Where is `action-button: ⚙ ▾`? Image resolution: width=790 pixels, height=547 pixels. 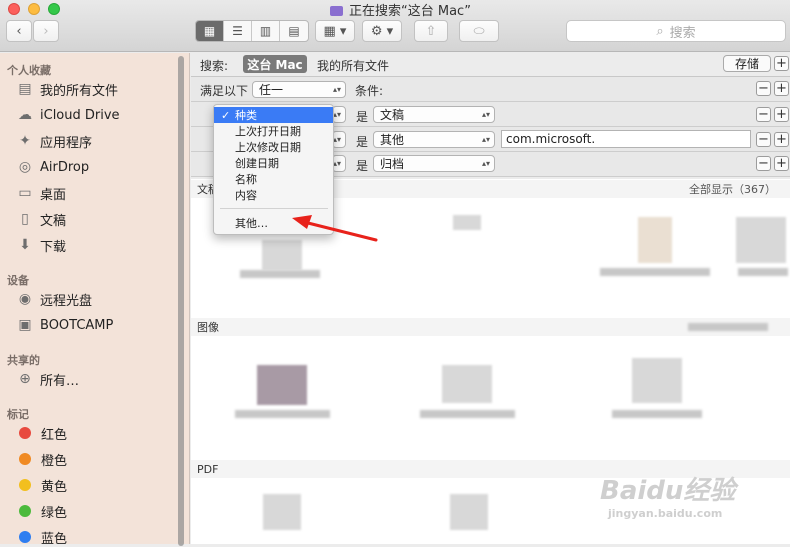 action-button: ⚙ ▾ is located at coordinates (382, 31).